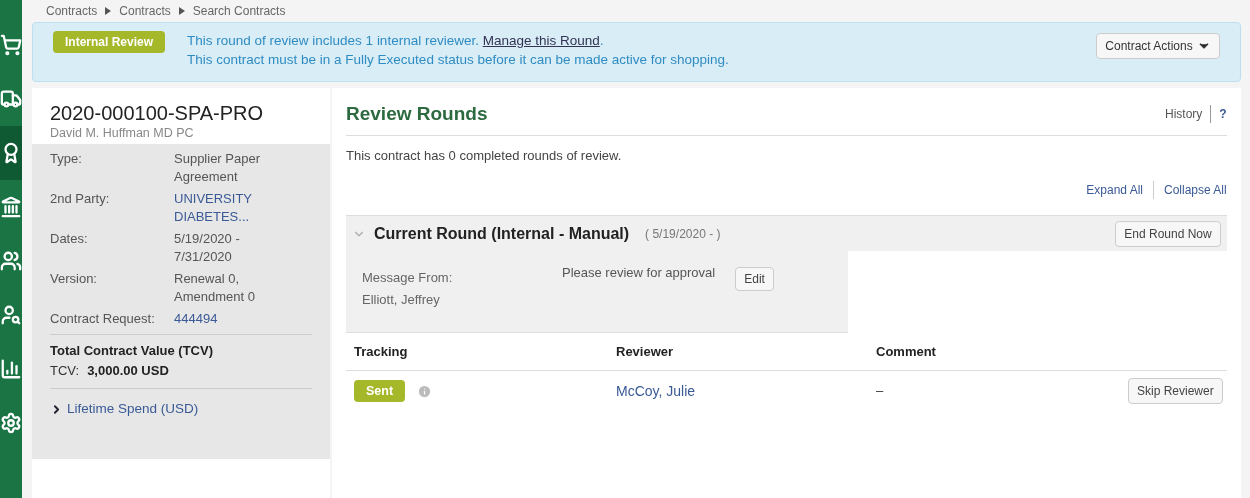 The height and width of the screenshot is (498, 1250). What do you see at coordinates (80, 199) in the screenshot?
I see `field-label: 2nd Party:` at bounding box center [80, 199].